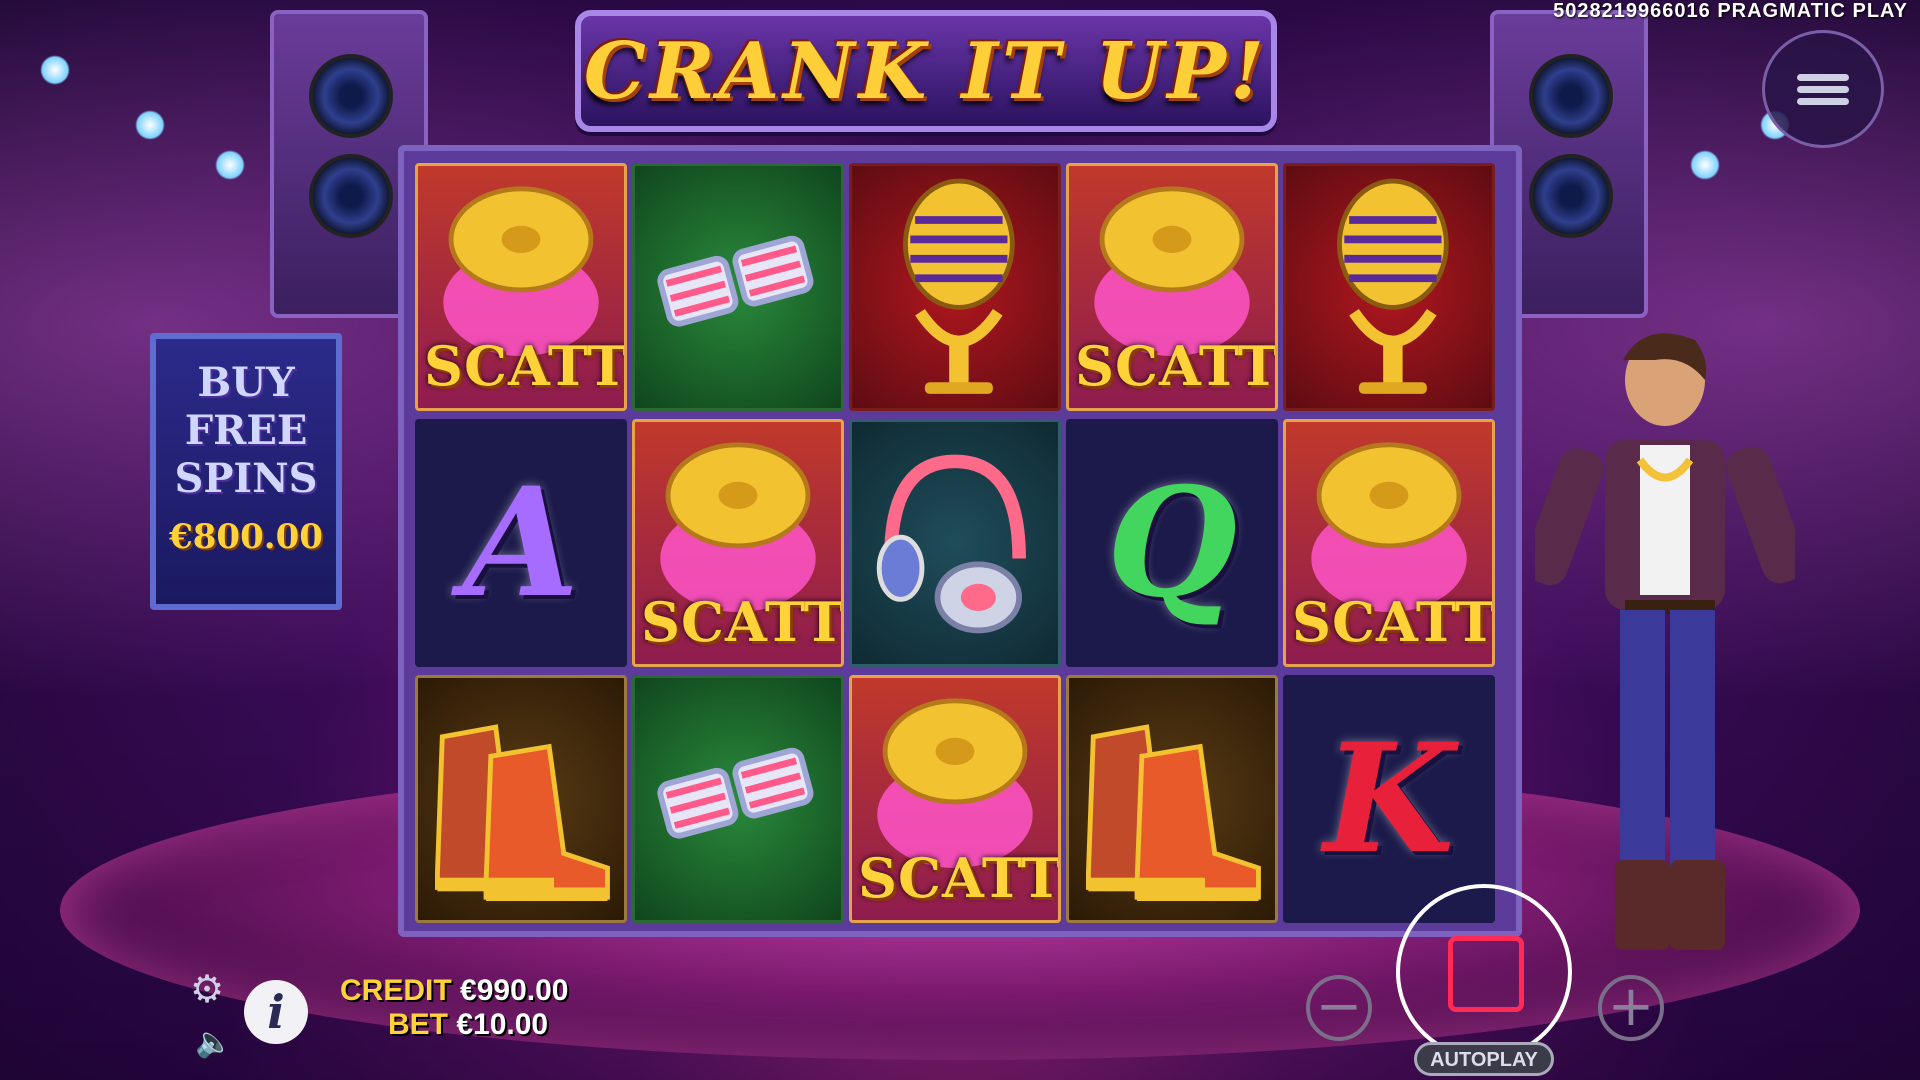  What do you see at coordinates (246, 537) in the screenshot?
I see `buy-price: €800.00` at bounding box center [246, 537].